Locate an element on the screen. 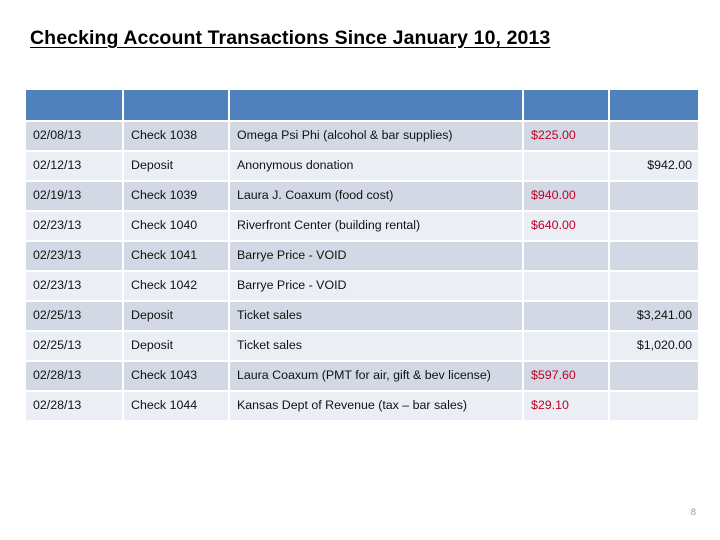 Image resolution: width=720 pixels, height=540 pixels. cell-withdrawal: $640.00 is located at coordinates (566, 226).